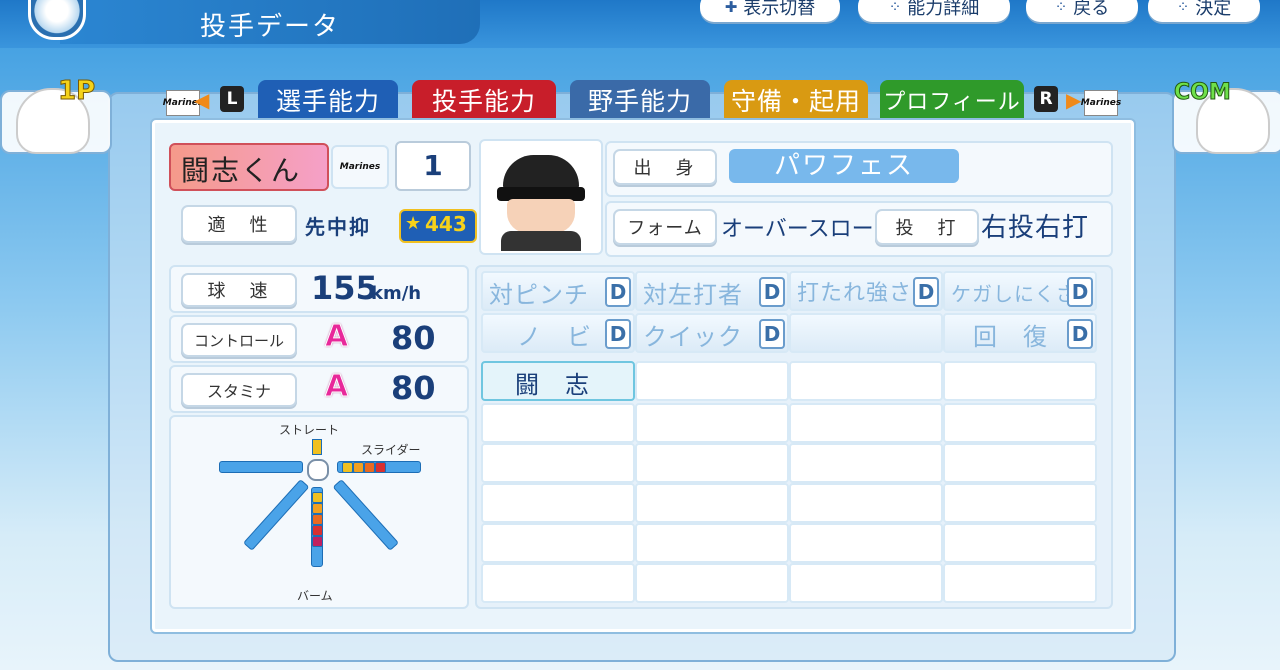 This screenshot has height=670, width=1280. What do you see at coordinates (366, 514) in the screenshot?
I see `curve-arm` at bounding box center [366, 514].